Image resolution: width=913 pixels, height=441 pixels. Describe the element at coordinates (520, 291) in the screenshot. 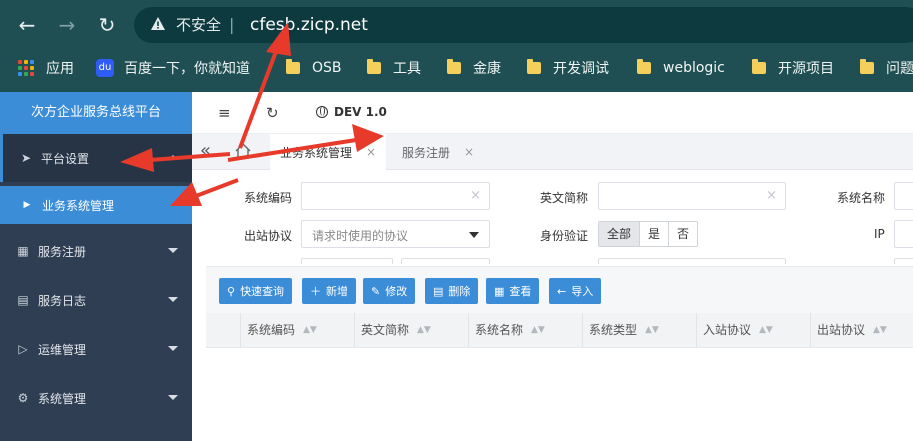

I see `button-label: 查看` at that location.